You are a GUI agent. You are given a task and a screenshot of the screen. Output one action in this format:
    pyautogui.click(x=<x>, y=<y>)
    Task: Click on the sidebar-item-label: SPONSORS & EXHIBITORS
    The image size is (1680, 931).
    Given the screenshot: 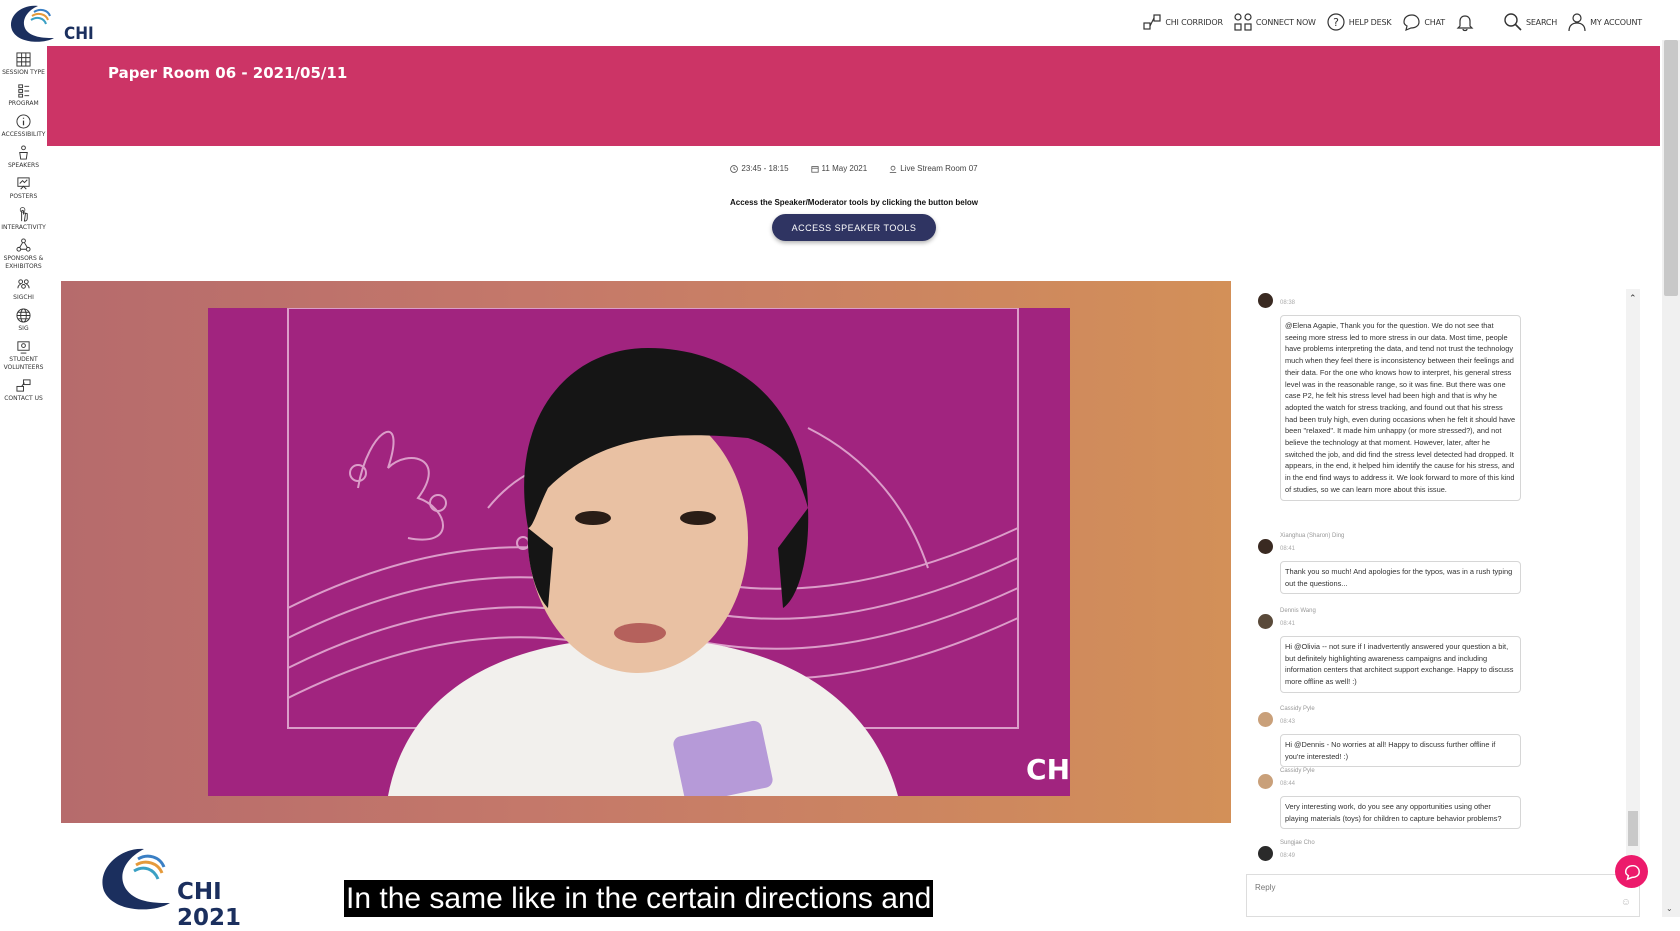 What is the action you would take?
    pyautogui.click(x=23, y=262)
    